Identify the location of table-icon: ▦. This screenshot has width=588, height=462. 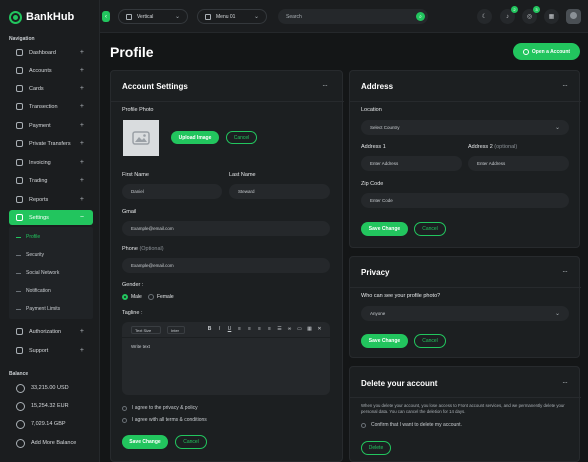
(309, 329).